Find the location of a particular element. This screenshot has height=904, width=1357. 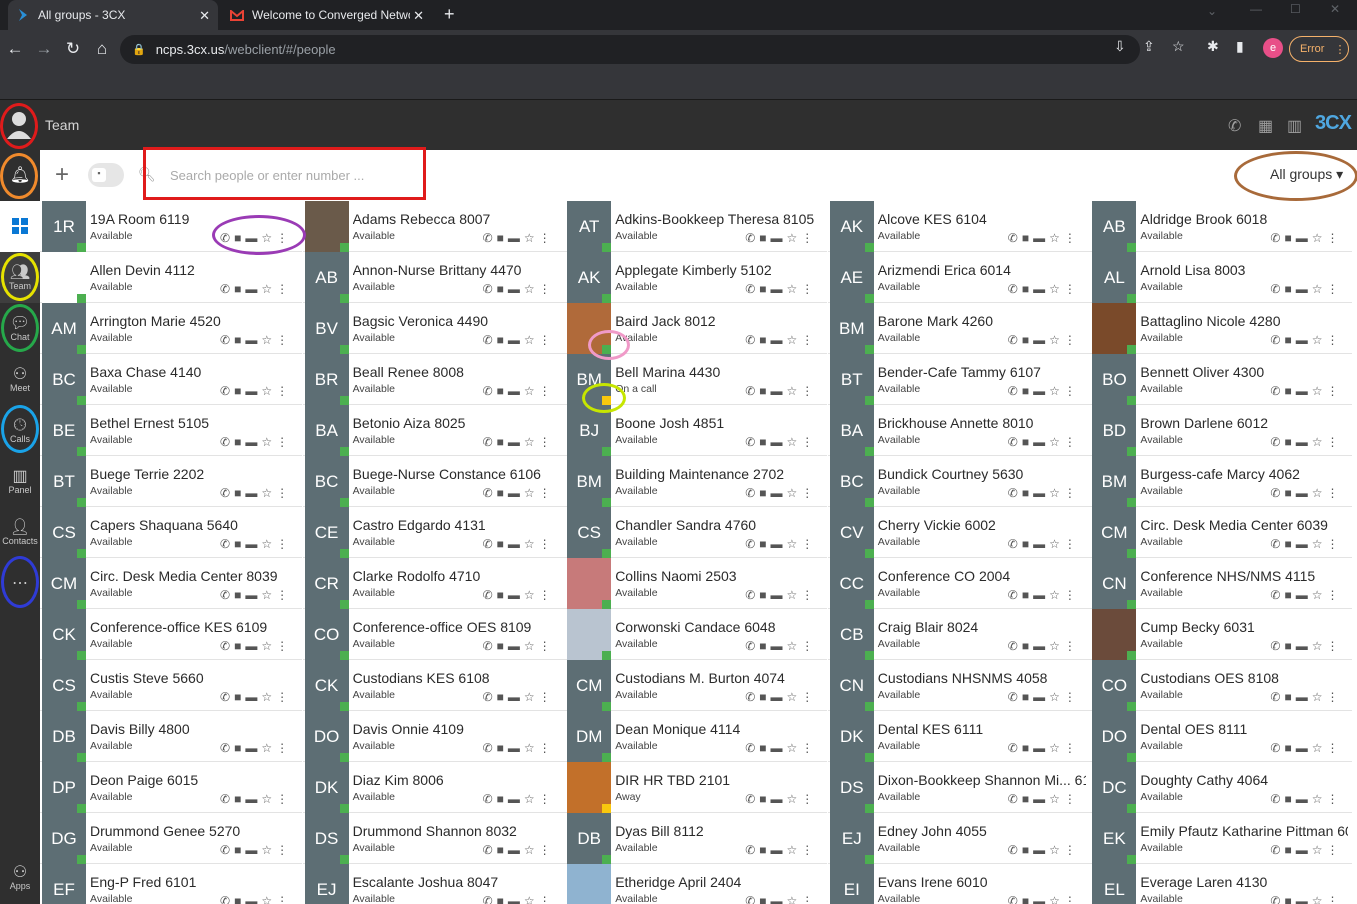

contact-card: BA Betonio Aiza 8025 Available ✆ ■ ▬ ☆ ⋮ is located at coordinates (433, 430).